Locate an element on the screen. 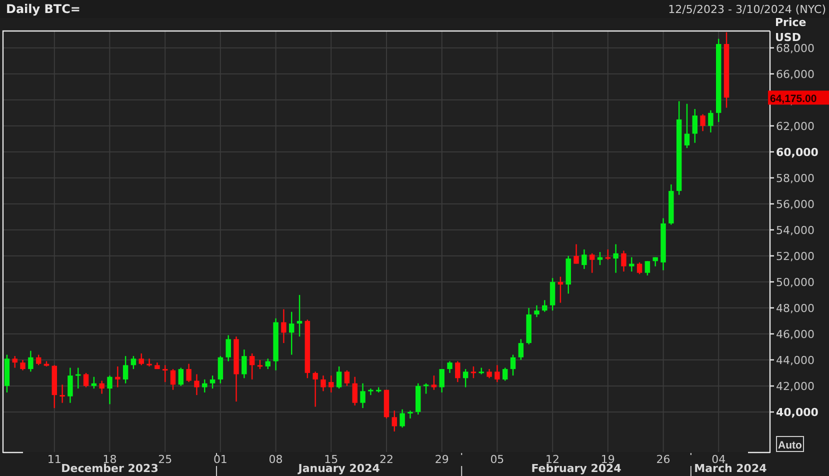 The width and height of the screenshot is (829, 476). axis-label: 29 is located at coordinates (441, 459).